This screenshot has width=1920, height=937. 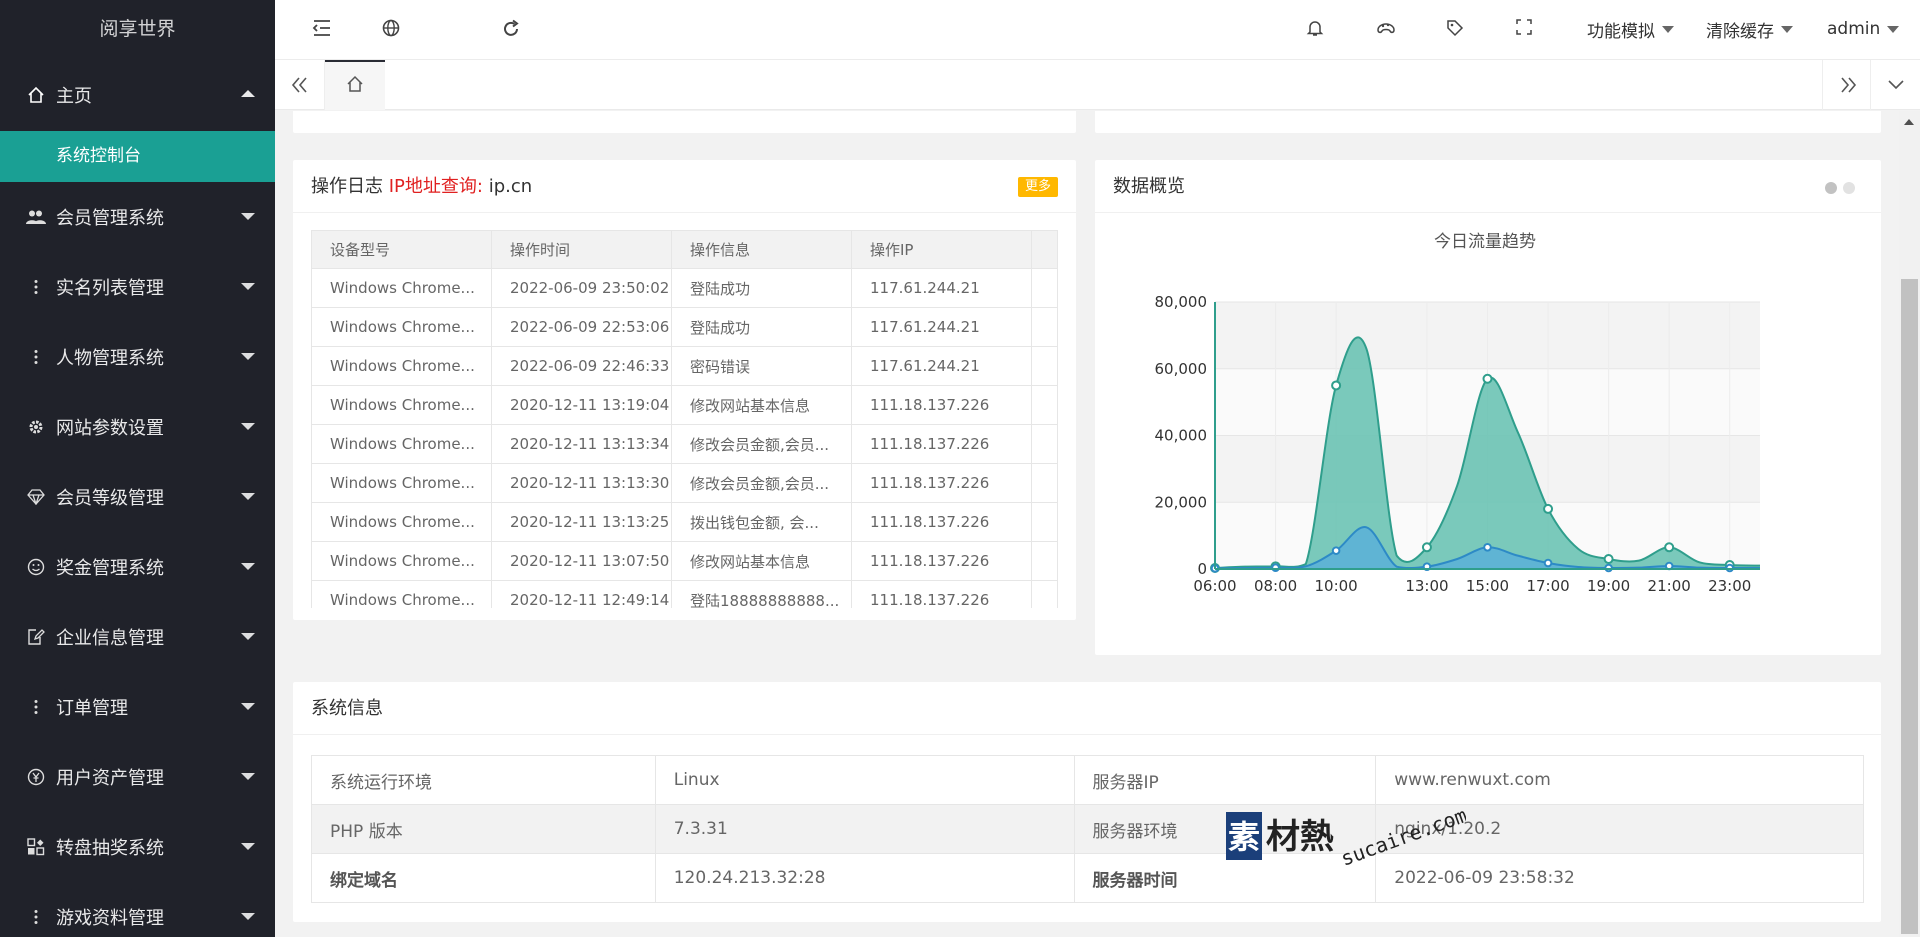 What do you see at coordinates (1831, 188) in the screenshot?
I see `carousel-dot-active` at bounding box center [1831, 188].